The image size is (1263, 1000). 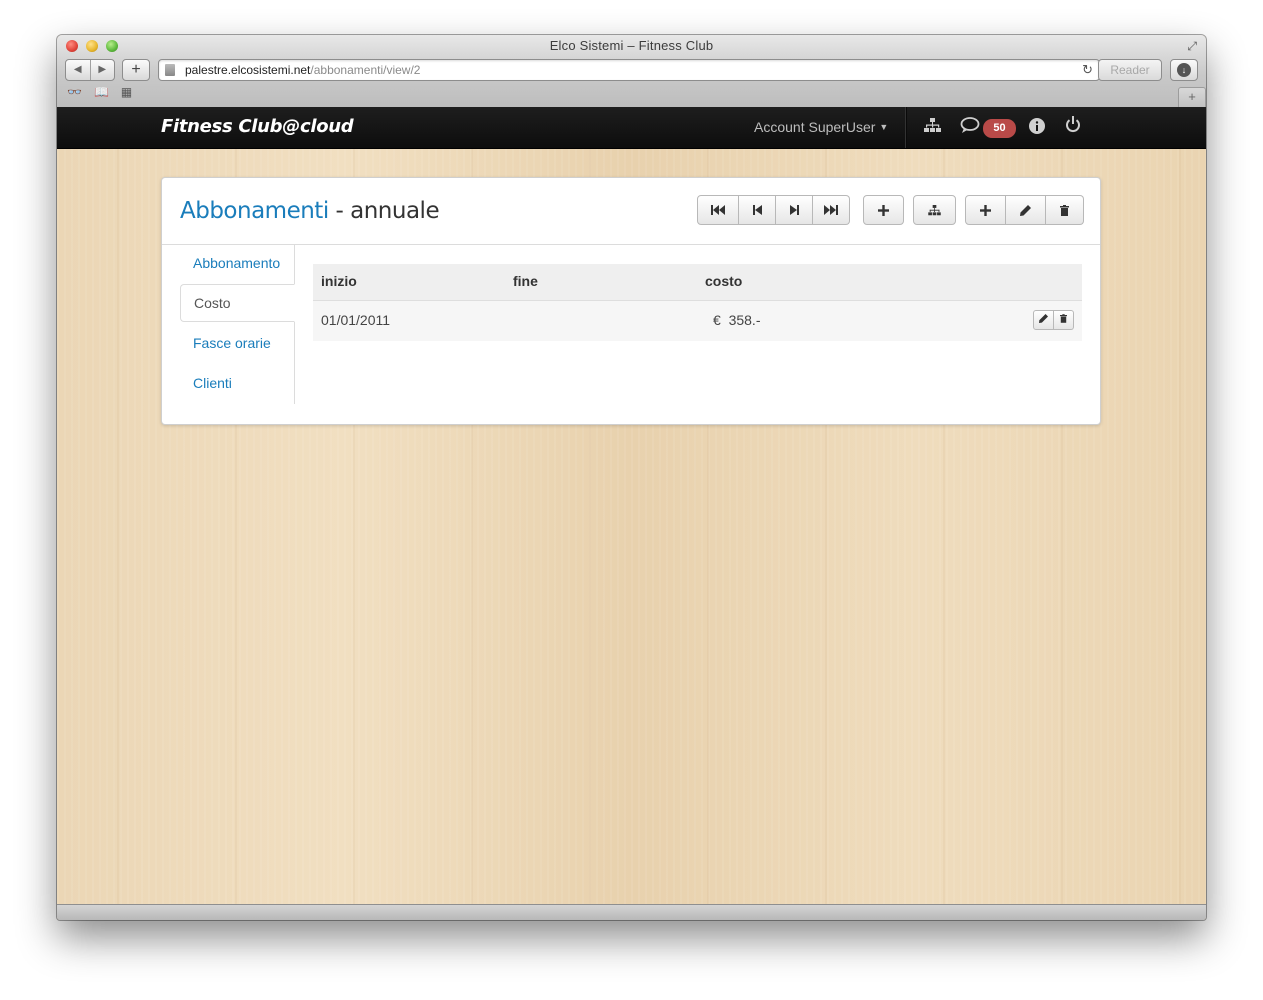 What do you see at coordinates (248, 70) in the screenshot?
I see `url-host: palestre.elcosistemi.net` at bounding box center [248, 70].